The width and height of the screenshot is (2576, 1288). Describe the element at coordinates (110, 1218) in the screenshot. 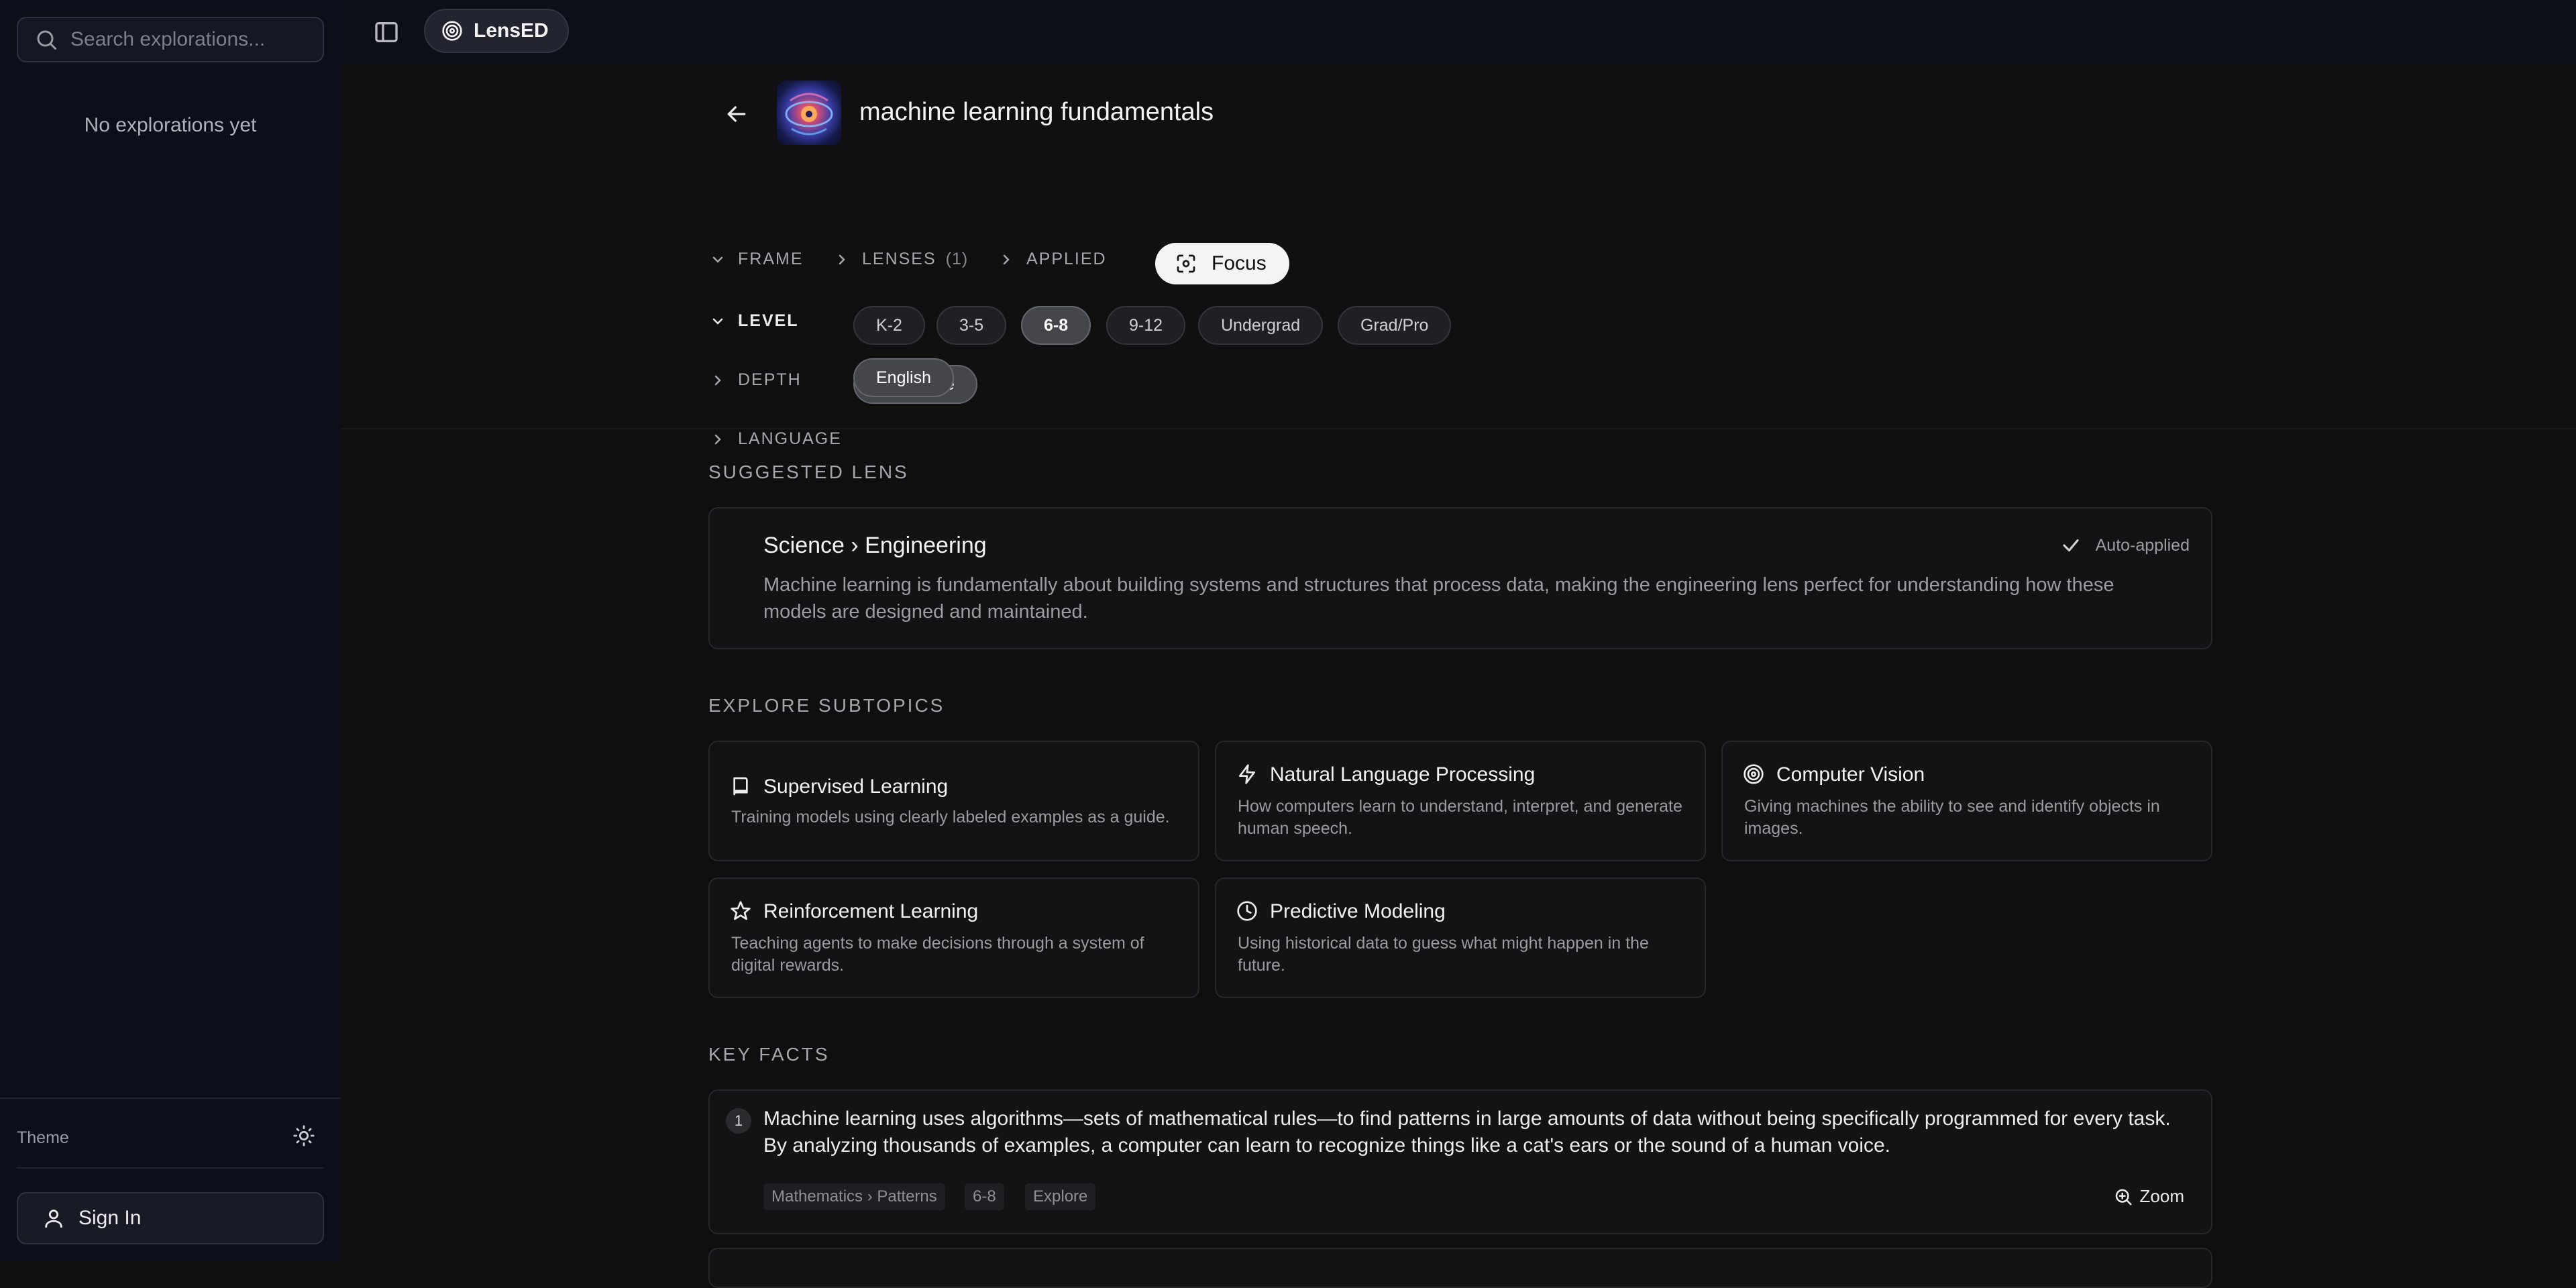

I see `sign-in-label: Sign In` at that location.